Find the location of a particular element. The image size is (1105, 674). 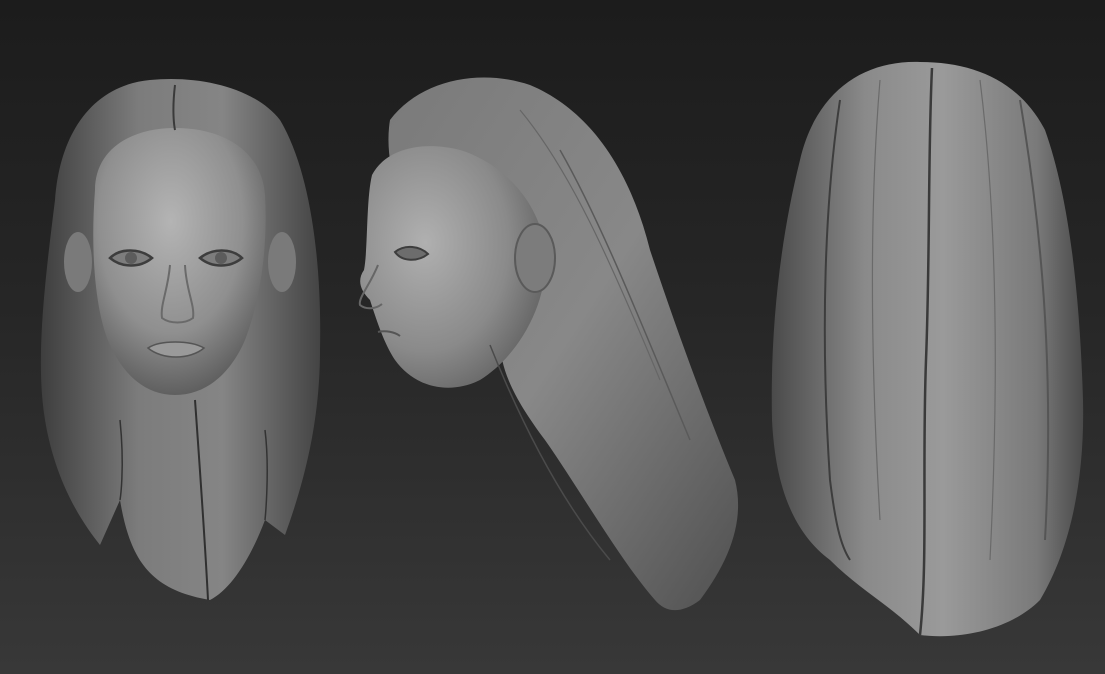

front-left-ear is located at coordinates (78, 262).